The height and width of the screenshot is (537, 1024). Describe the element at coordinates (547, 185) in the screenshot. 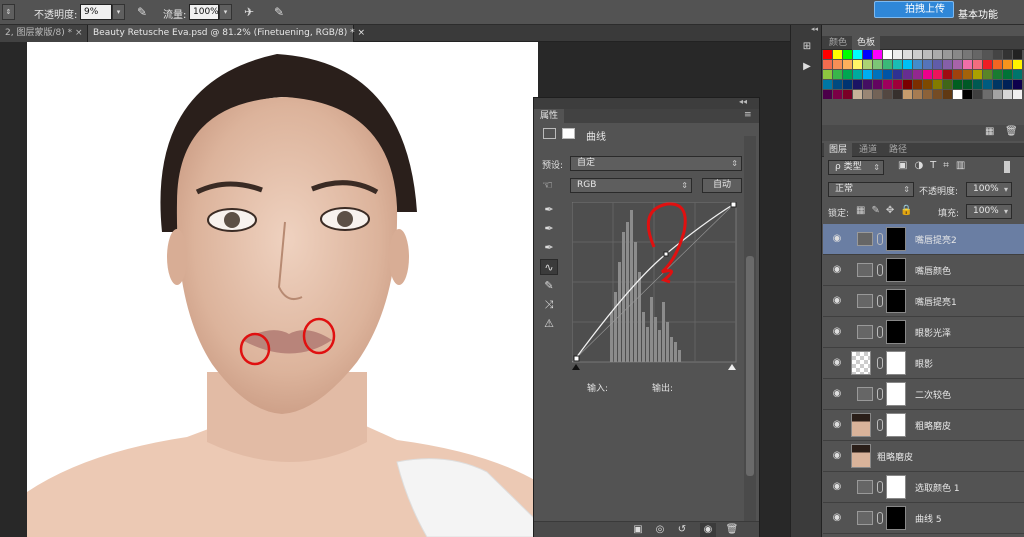

I see `on-image-adjust-icon: ☜` at that location.